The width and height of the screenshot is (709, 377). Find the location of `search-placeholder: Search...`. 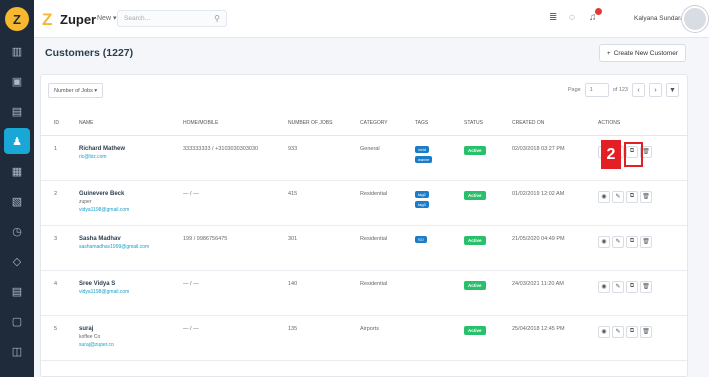

search-placeholder: Search... is located at coordinates (137, 18).